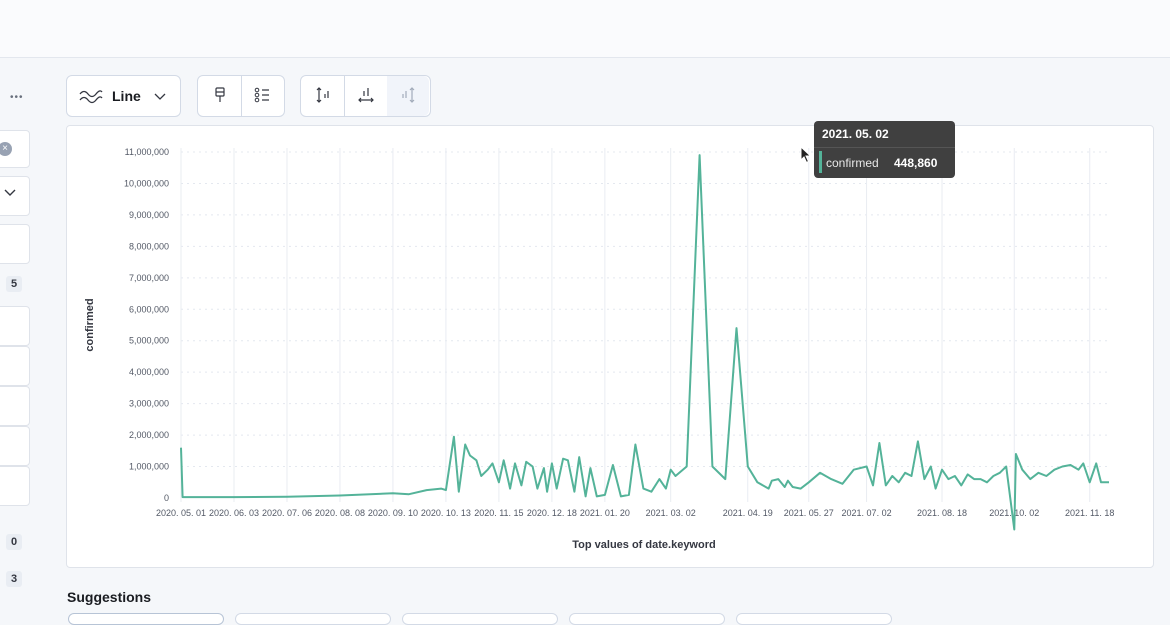 This screenshot has width=1170, height=625. I want to click on left-axis-icon, so click(323, 96).